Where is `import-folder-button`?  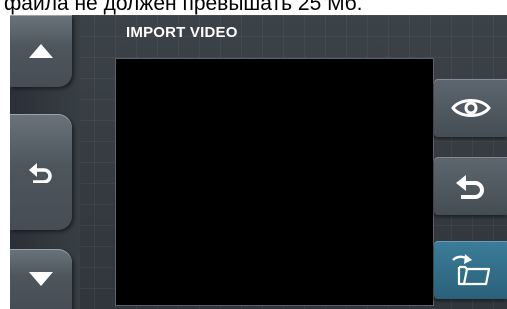
import-folder-button is located at coordinates (470, 270).